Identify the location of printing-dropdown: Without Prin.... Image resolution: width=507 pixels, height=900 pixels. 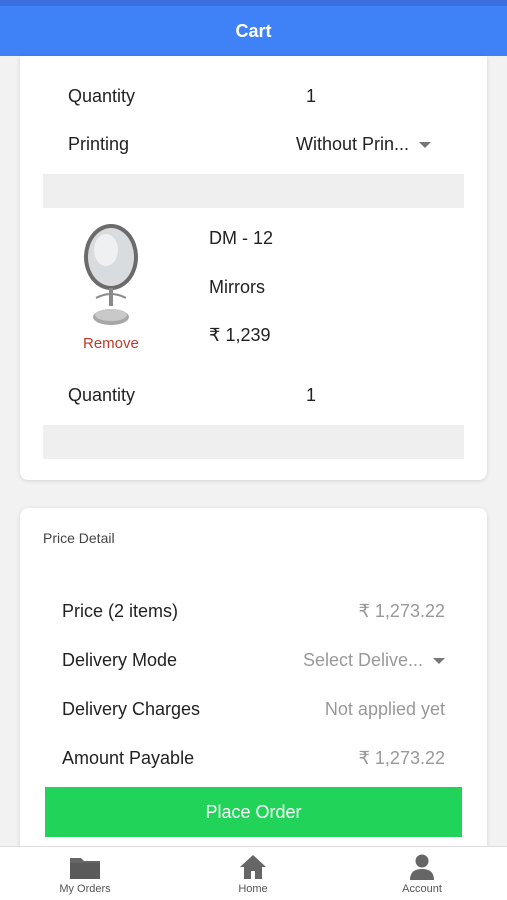
(364, 144).